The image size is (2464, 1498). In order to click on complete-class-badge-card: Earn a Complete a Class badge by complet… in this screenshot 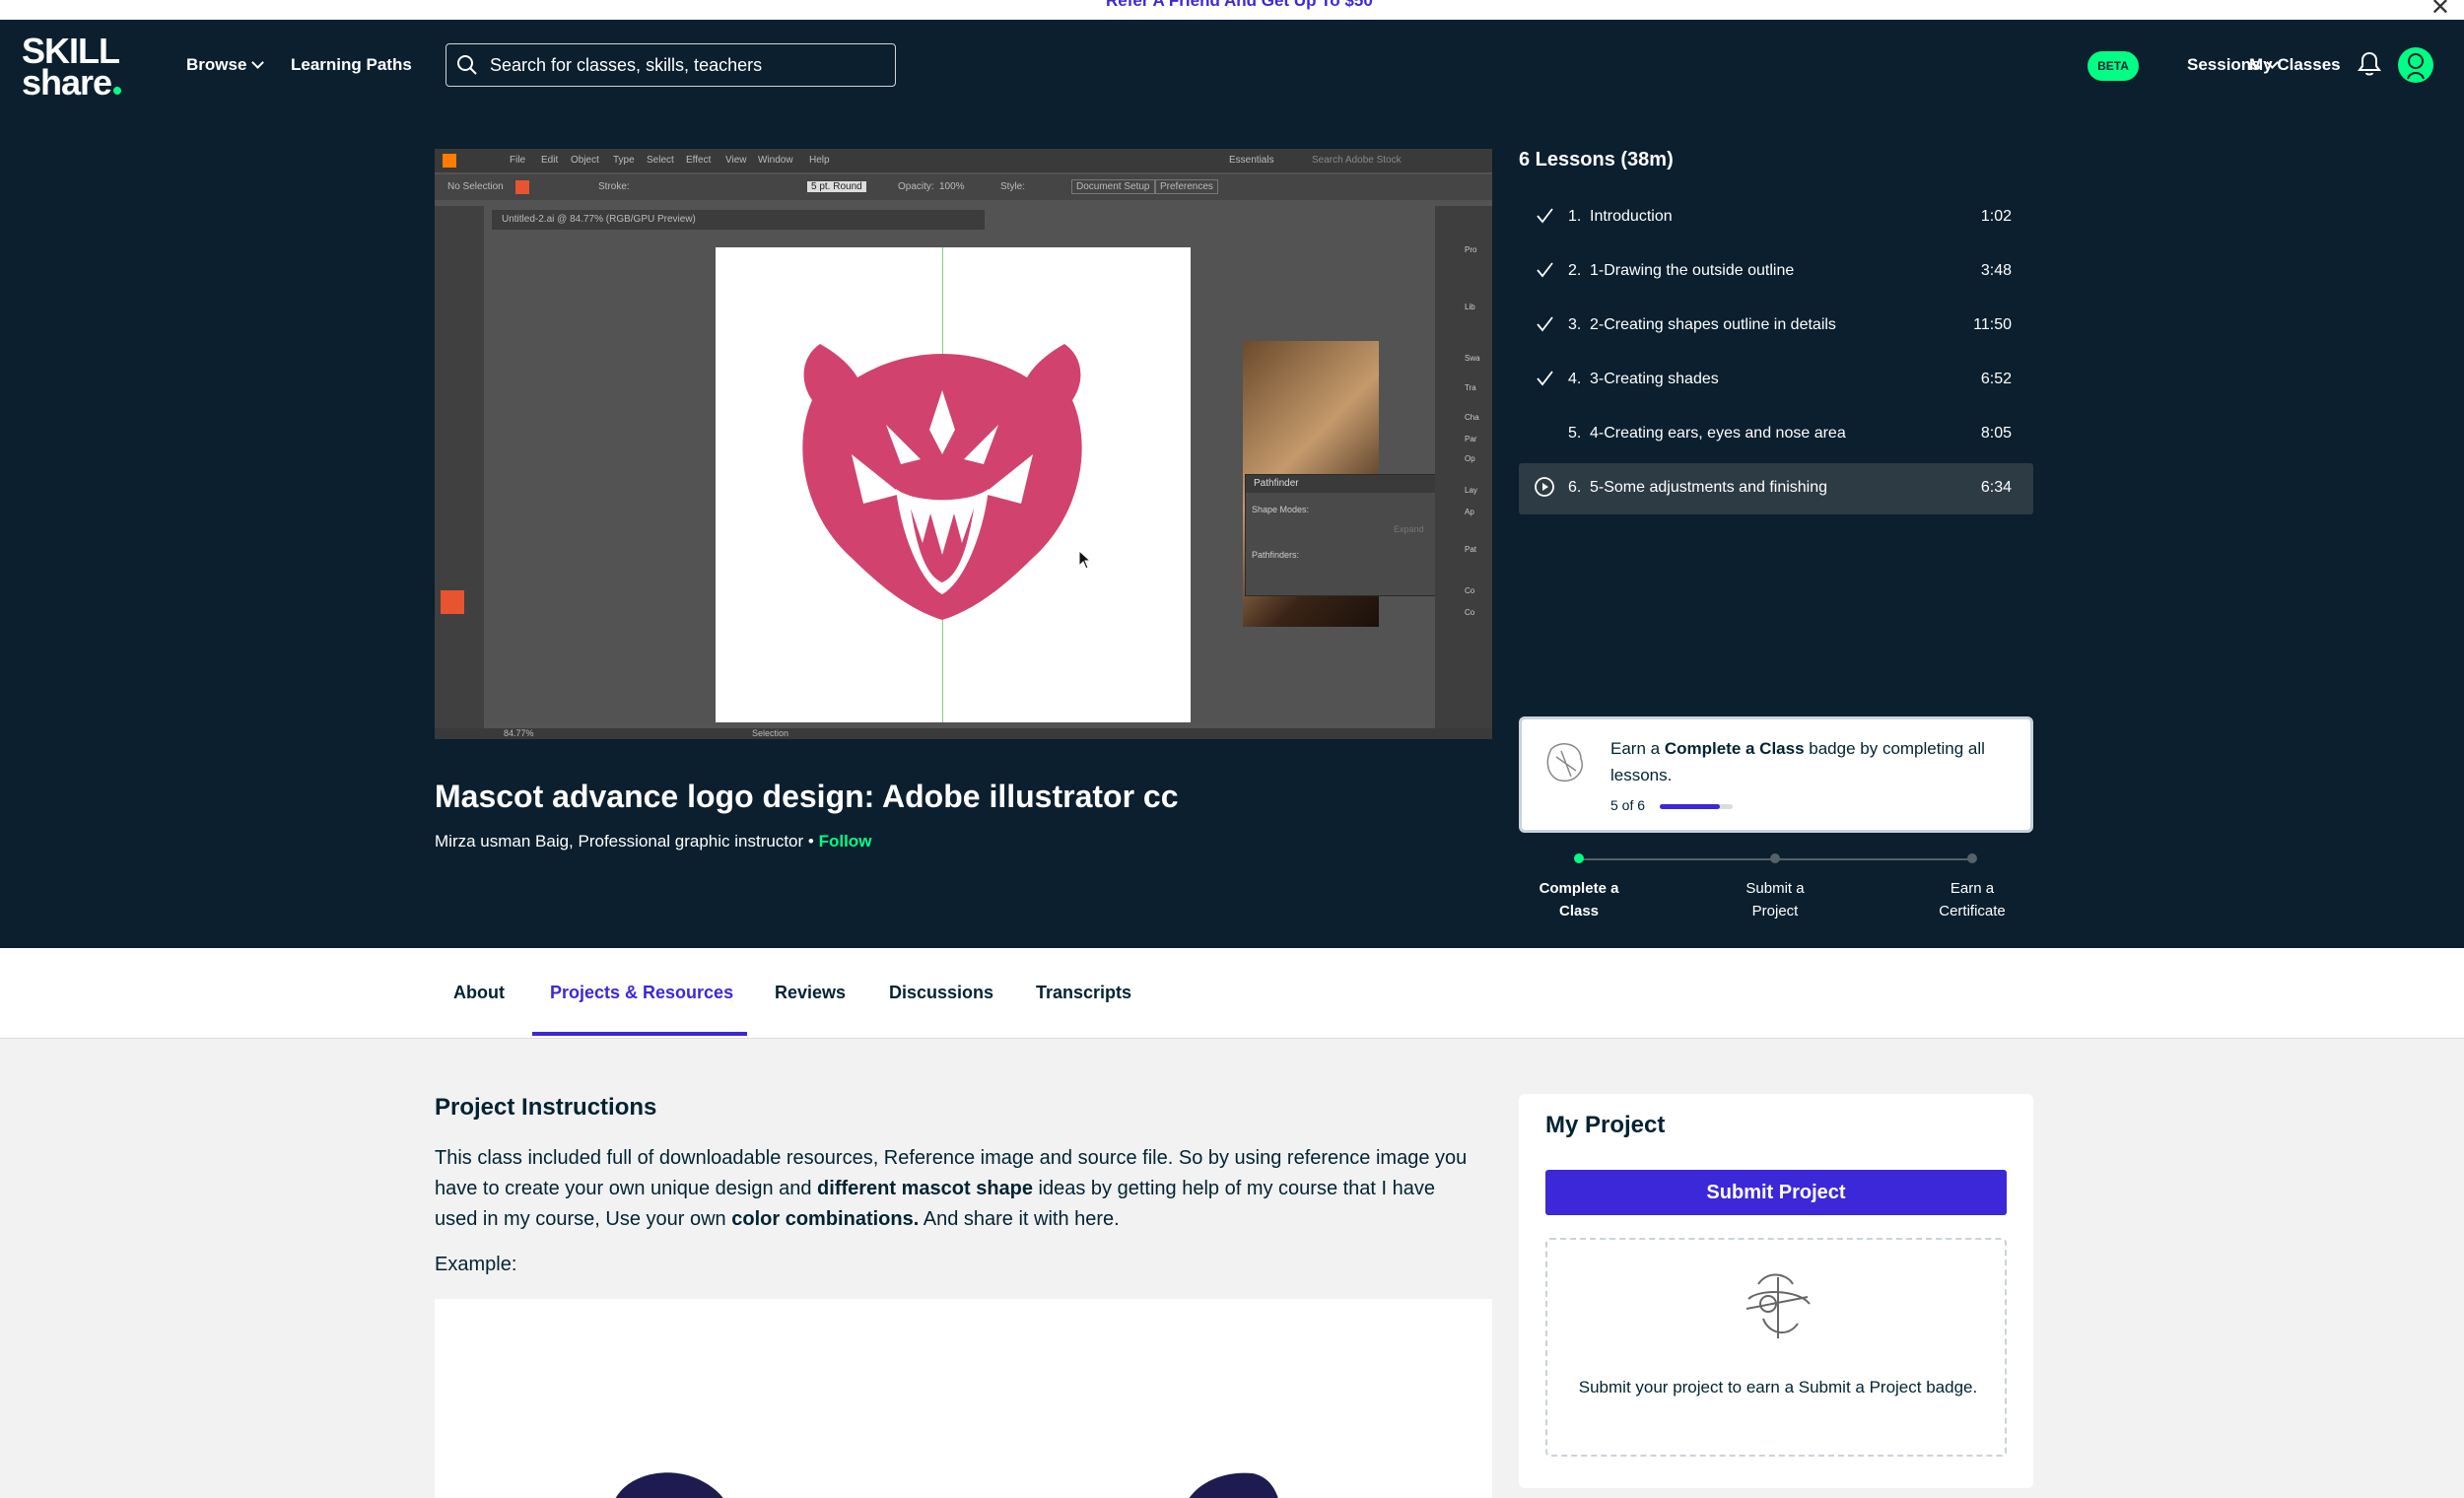, I will do `click(1776, 774)`.